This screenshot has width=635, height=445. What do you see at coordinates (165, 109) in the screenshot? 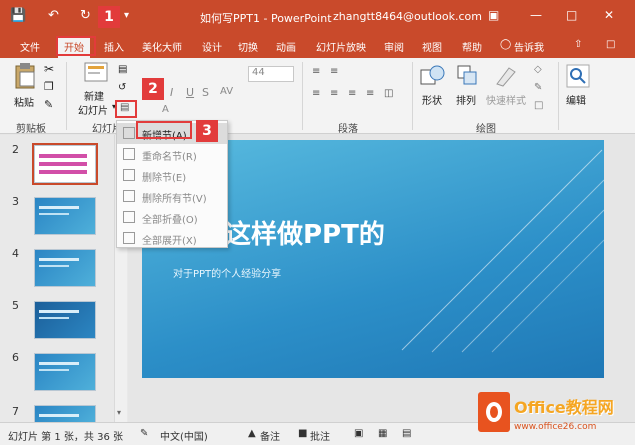
I see `font-color-icon: A` at bounding box center [165, 109].